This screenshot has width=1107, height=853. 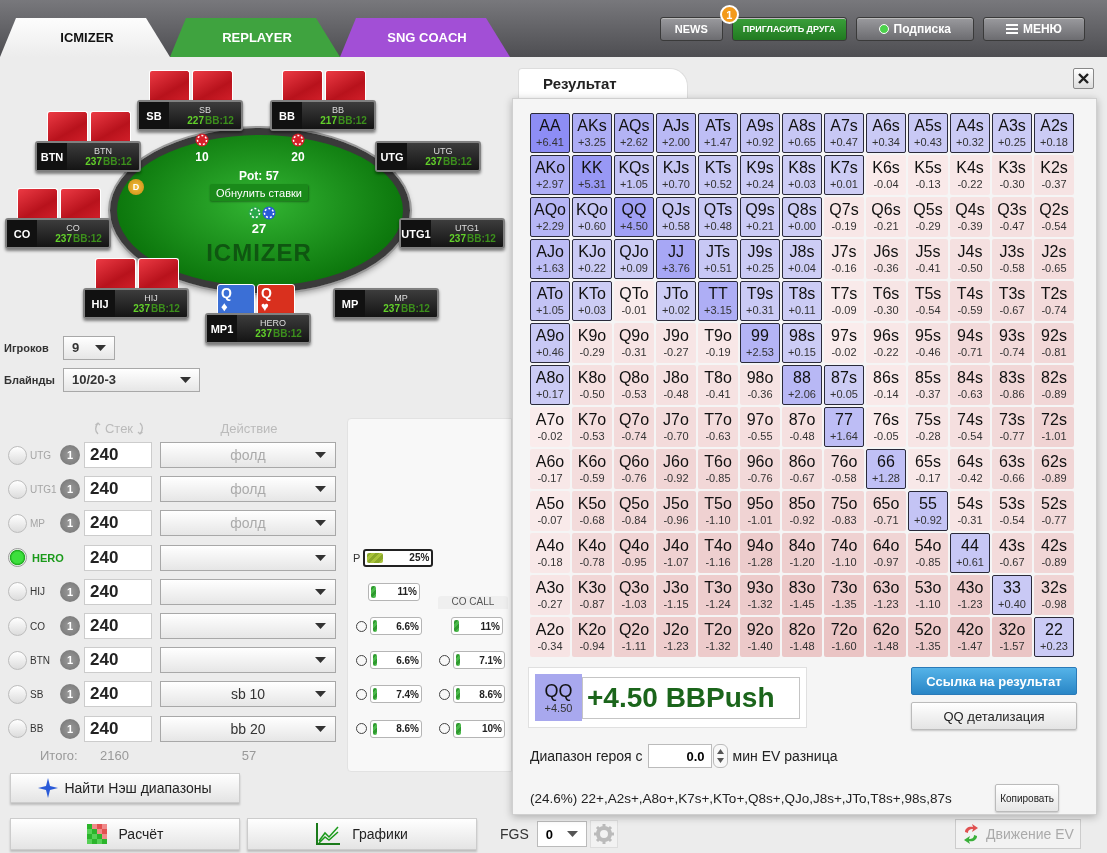 What do you see at coordinates (970, 217) in the screenshot?
I see `hand-cell: Q4s -0.39` at bounding box center [970, 217].